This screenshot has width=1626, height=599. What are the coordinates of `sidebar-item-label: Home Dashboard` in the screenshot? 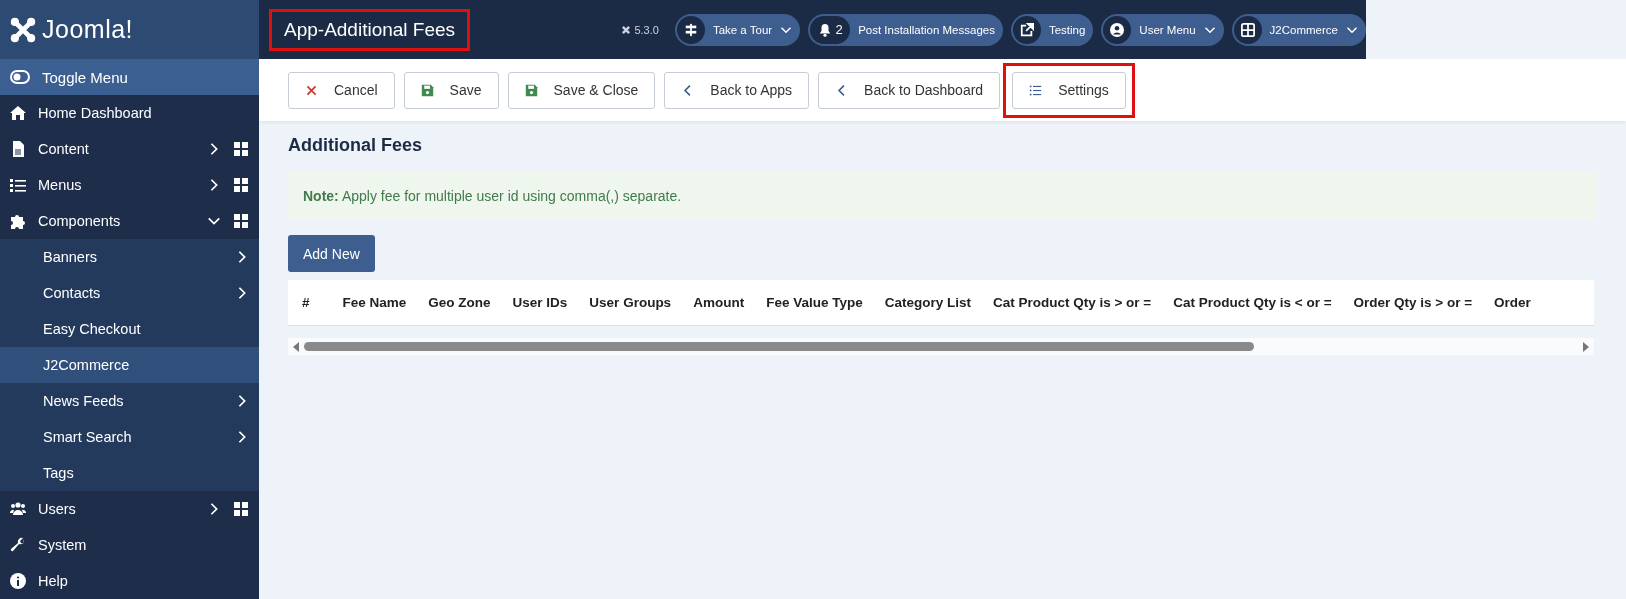 It's located at (95, 113).